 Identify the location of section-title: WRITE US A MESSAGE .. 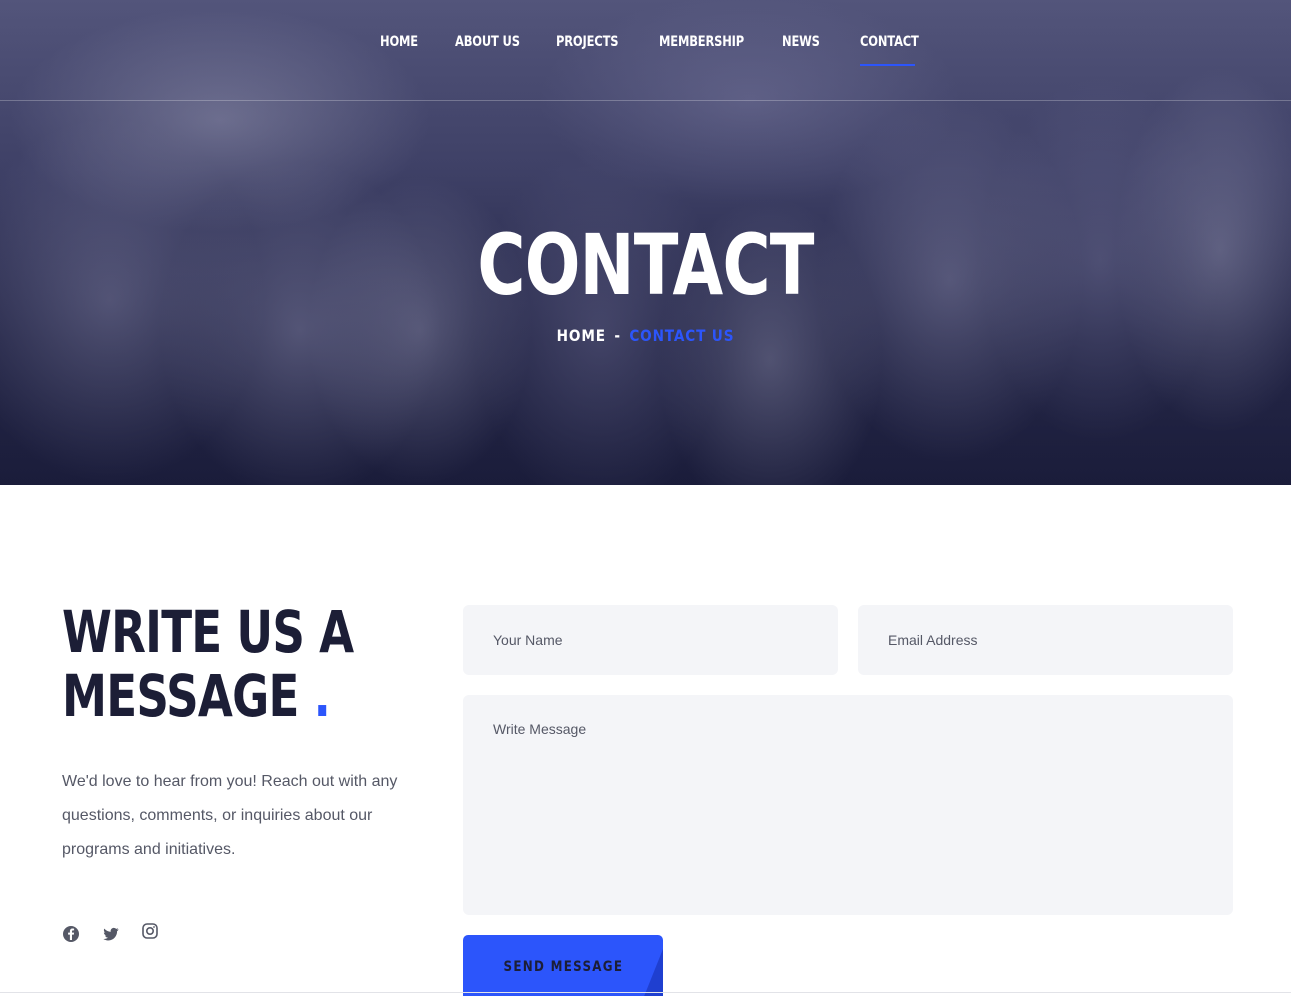
(212, 664).